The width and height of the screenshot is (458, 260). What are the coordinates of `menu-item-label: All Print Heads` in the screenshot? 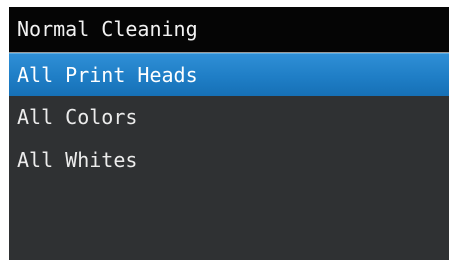 It's located at (107, 75).